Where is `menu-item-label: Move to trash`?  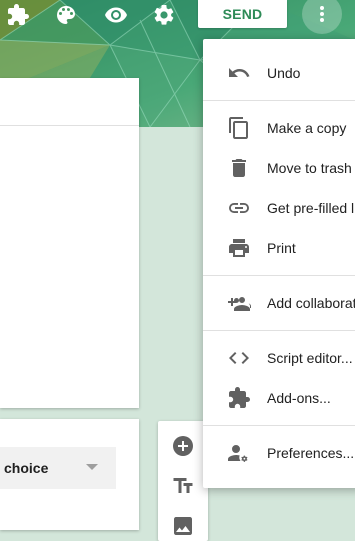
menu-item-label: Move to trash is located at coordinates (309, 168).